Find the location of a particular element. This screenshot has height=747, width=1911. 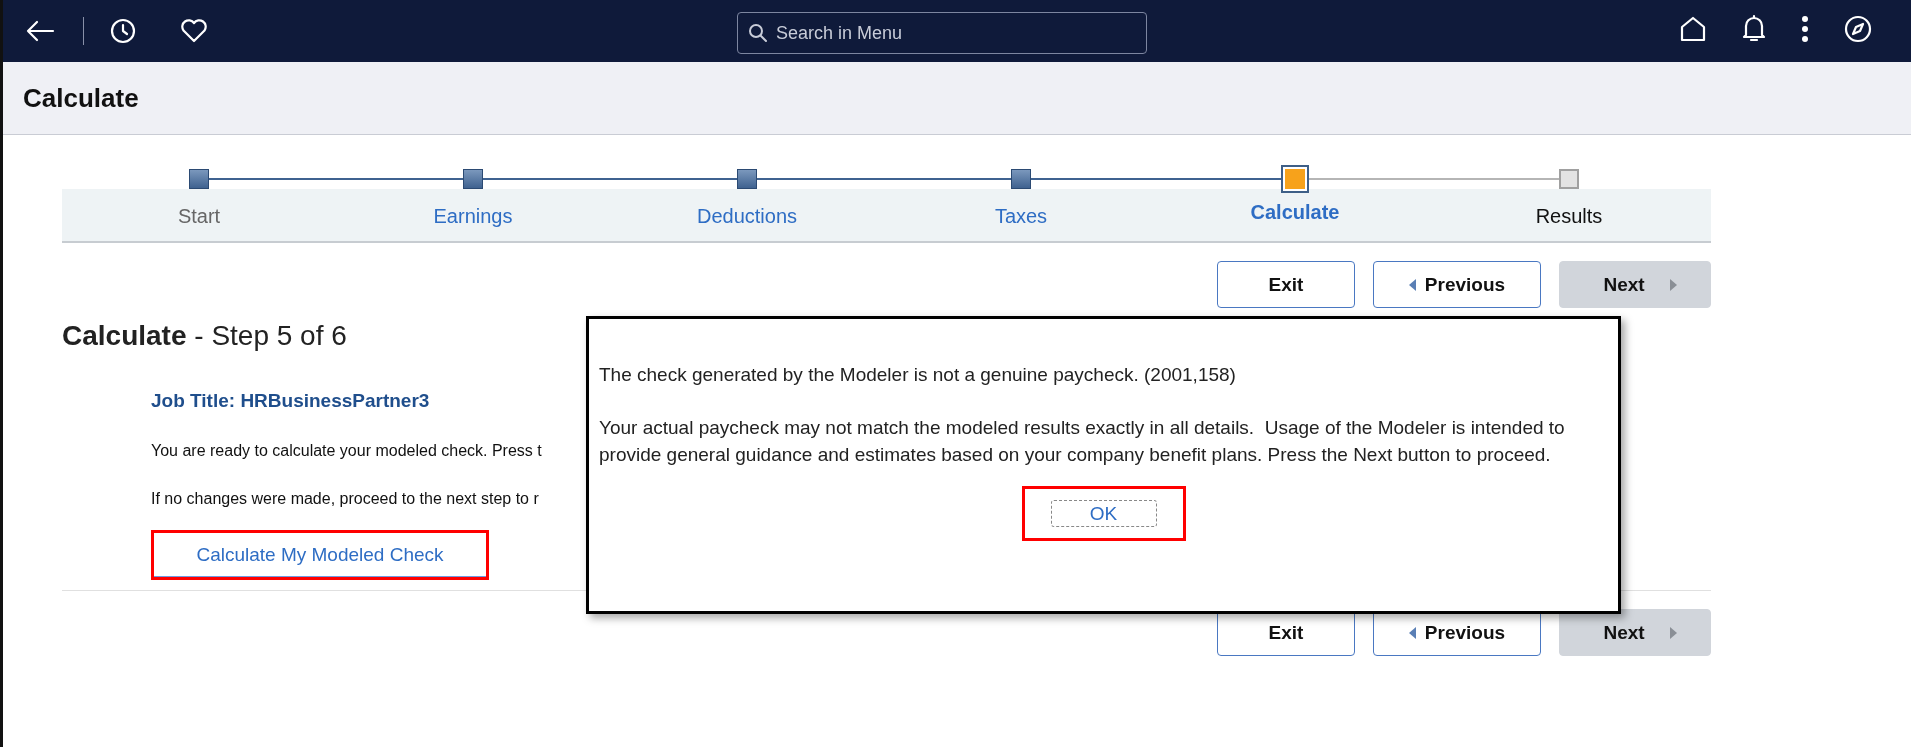

dialog-message: The check generated by the Modeler is not a genuine paycheck. (2001,158) is located at coordinates (918, 375).